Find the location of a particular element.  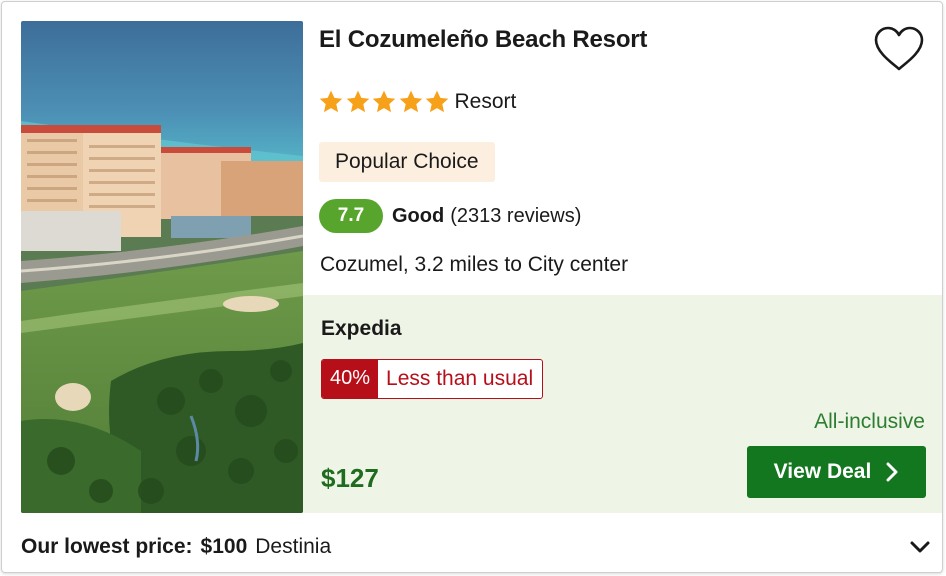

deal-price: $127 is located at coordinates (350, 478).